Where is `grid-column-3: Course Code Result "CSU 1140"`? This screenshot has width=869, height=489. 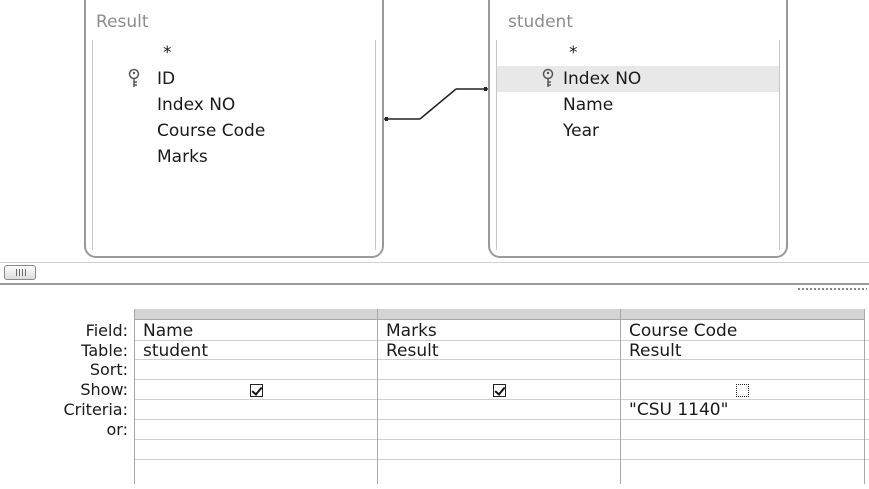 grid-column-3: Course Code Result "CSU 1140" is located at coordinates (742, 396).